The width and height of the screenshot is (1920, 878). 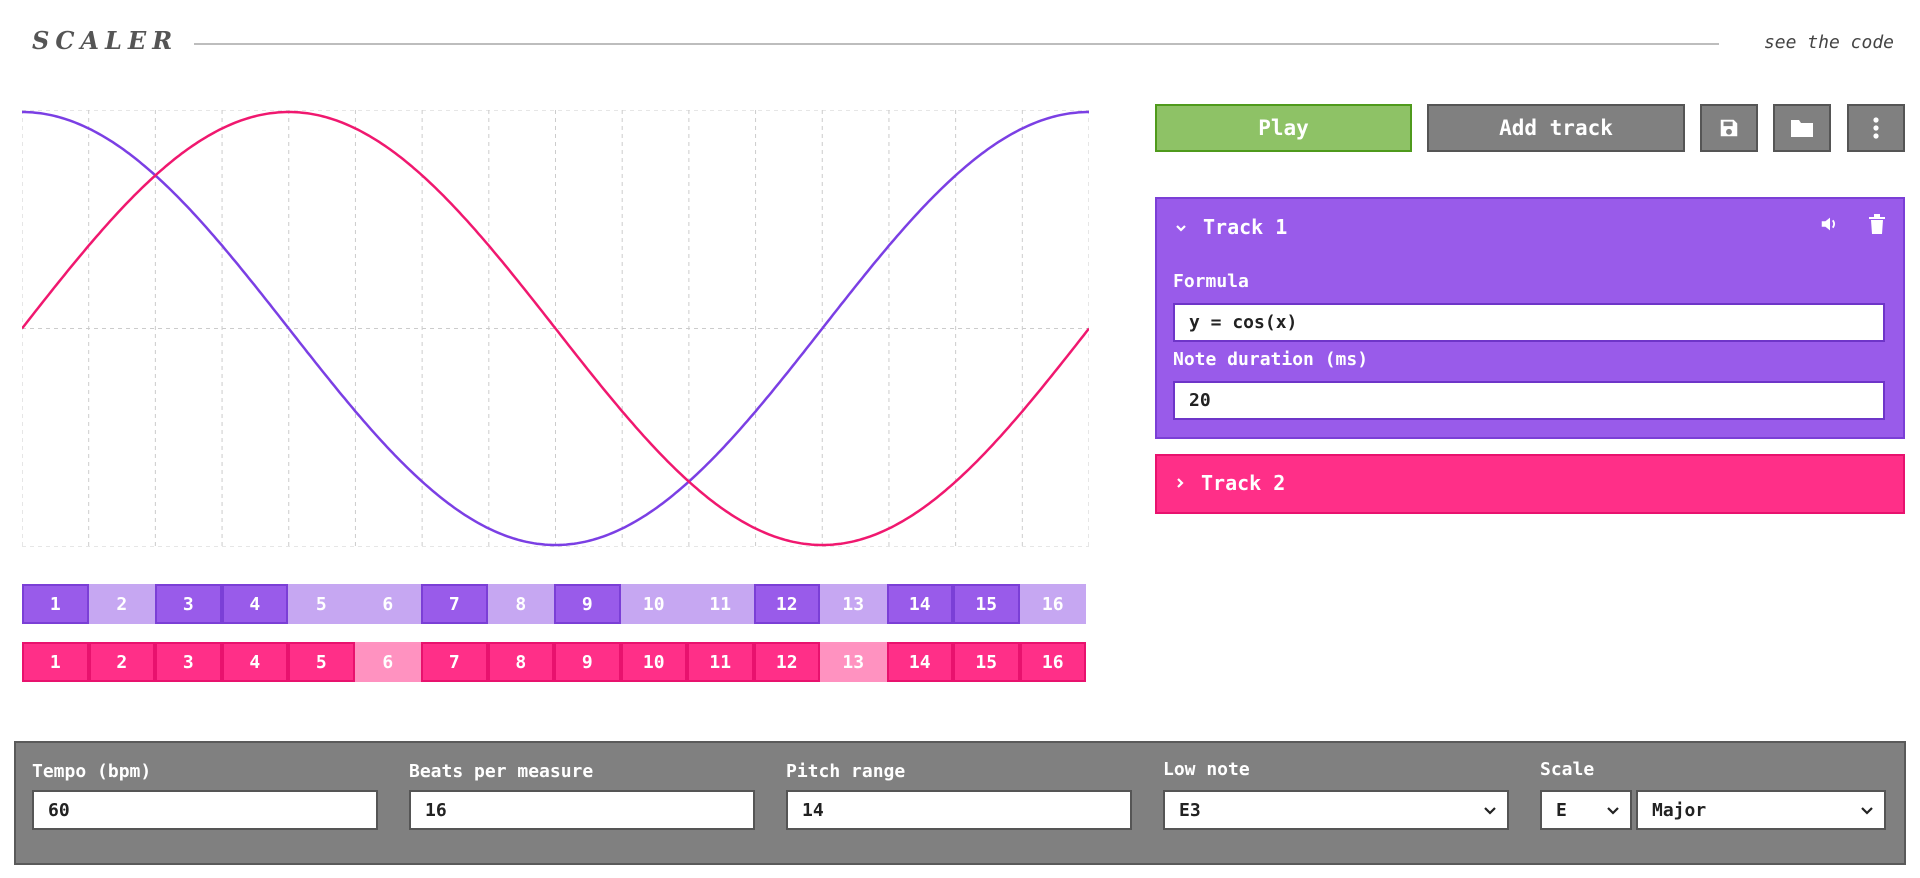 What do you see at coordinates (1877, 226) in the screenshot?
I see `trash-icon` at bounding box center [1877, 226].